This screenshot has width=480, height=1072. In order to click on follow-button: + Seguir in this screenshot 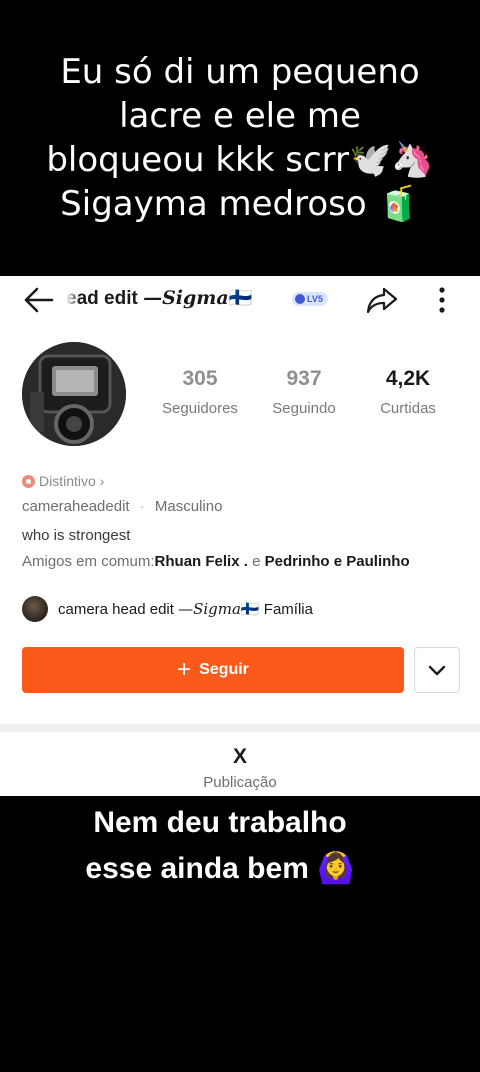, I will do `click(213, 670)`.